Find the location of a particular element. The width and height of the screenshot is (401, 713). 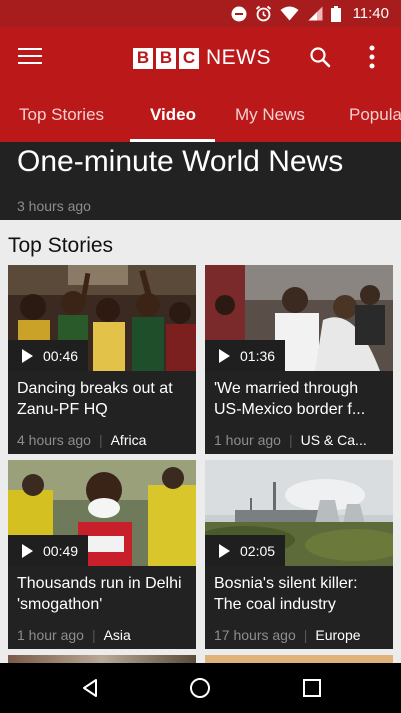

duration-badge: 00:49 is located at coordinates (48, 550).